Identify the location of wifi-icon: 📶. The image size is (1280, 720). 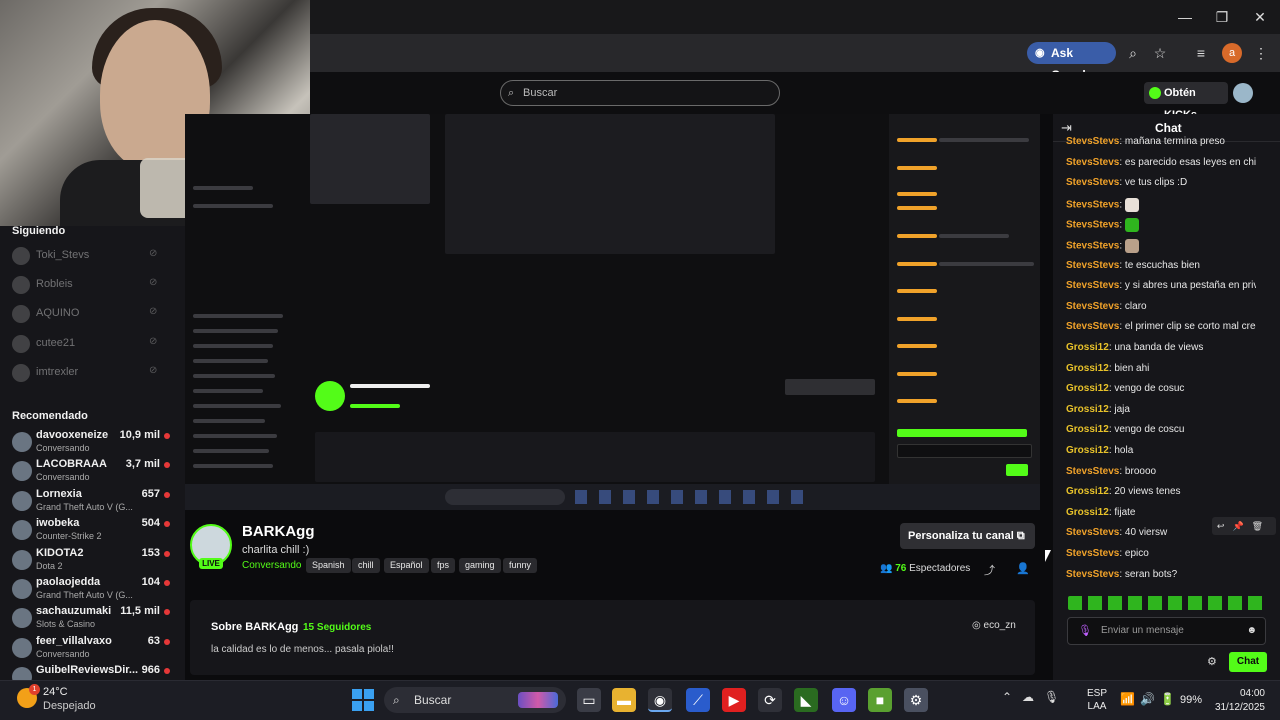
(1127, 699).